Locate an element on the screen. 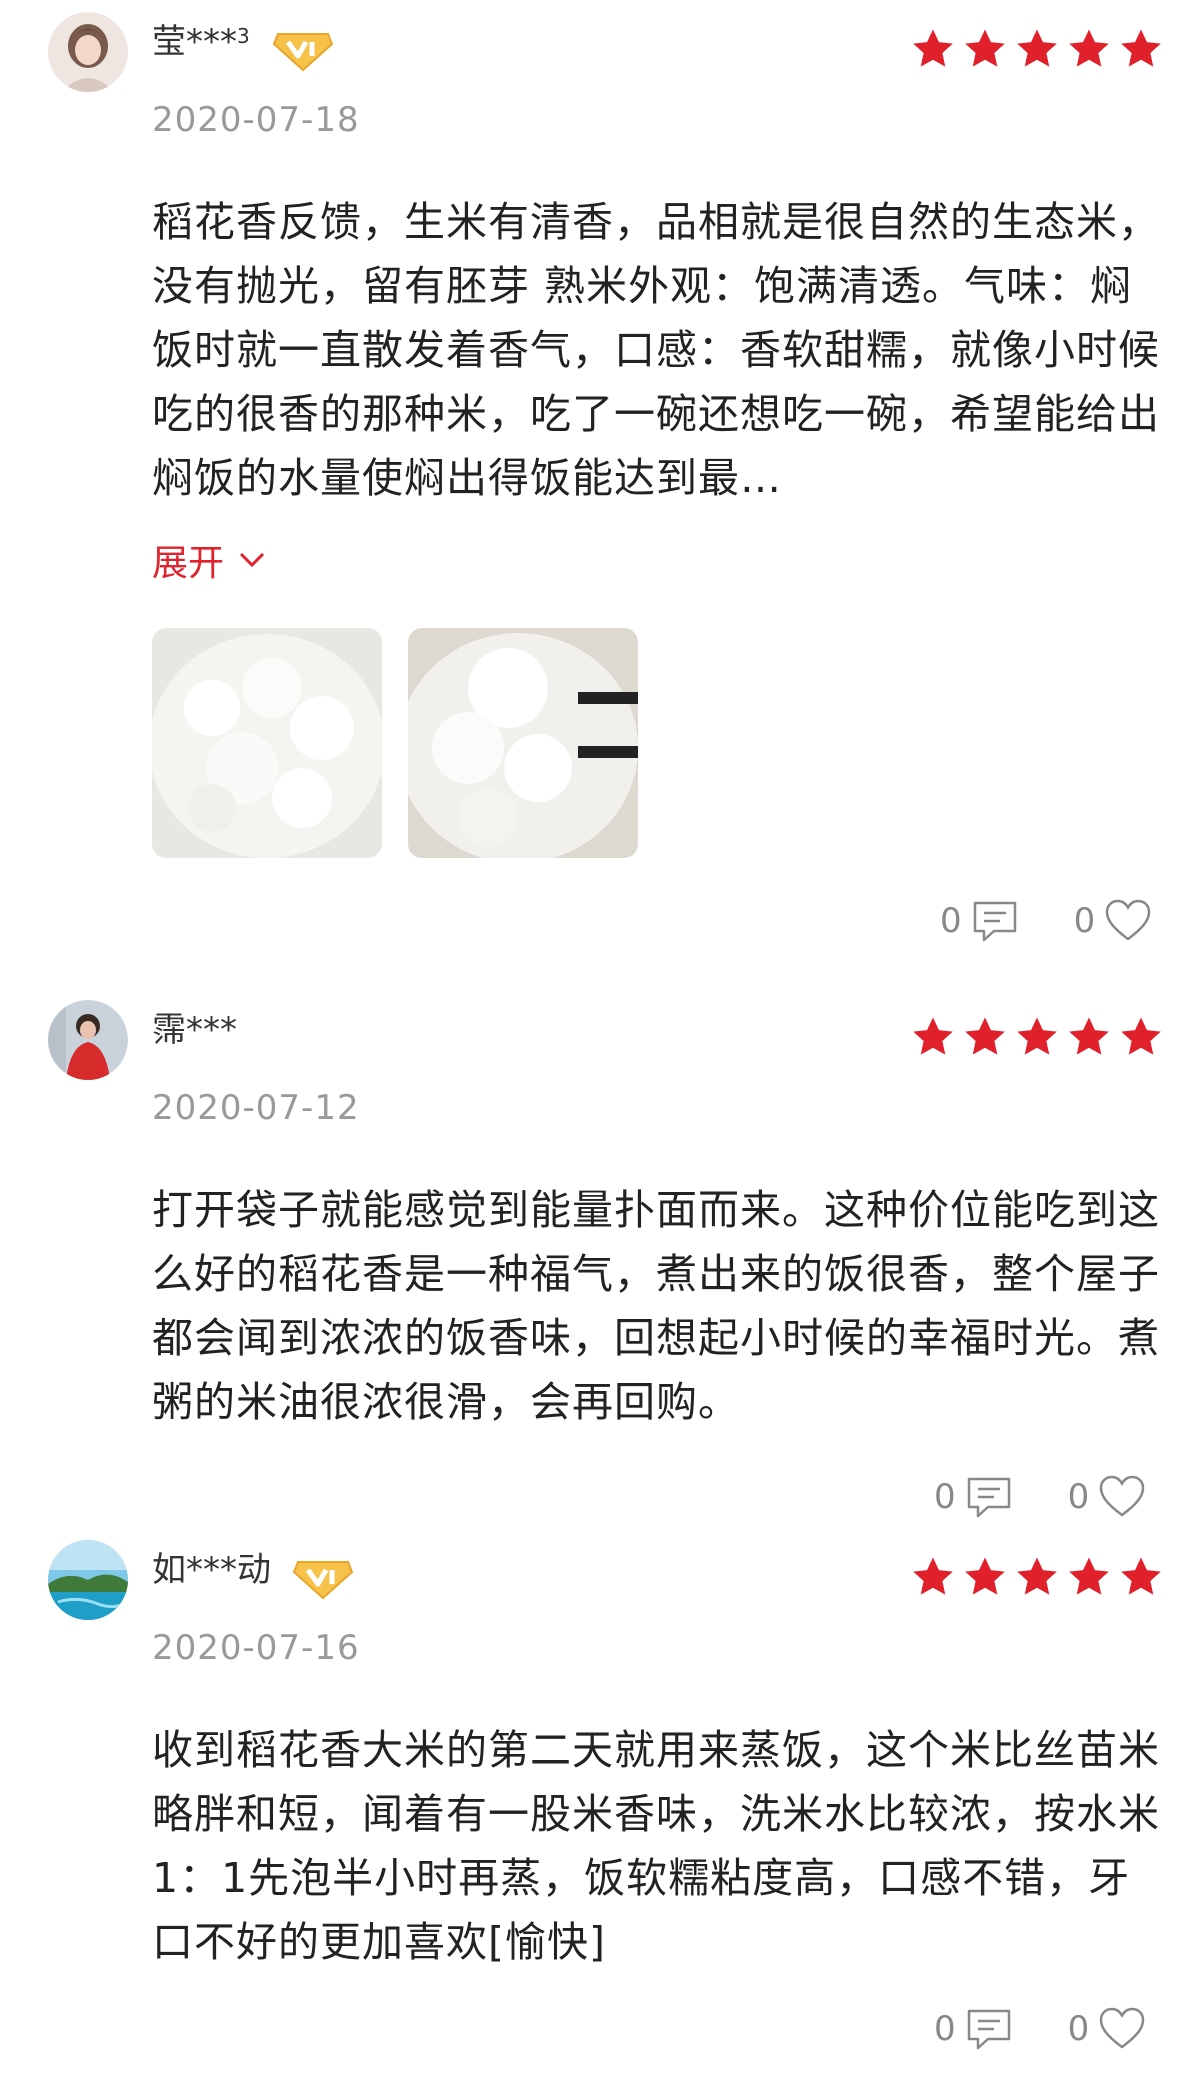 The height and width of the screenshot is (2080, 1200). username: 莹***3 is located at coordinates (201, 42).